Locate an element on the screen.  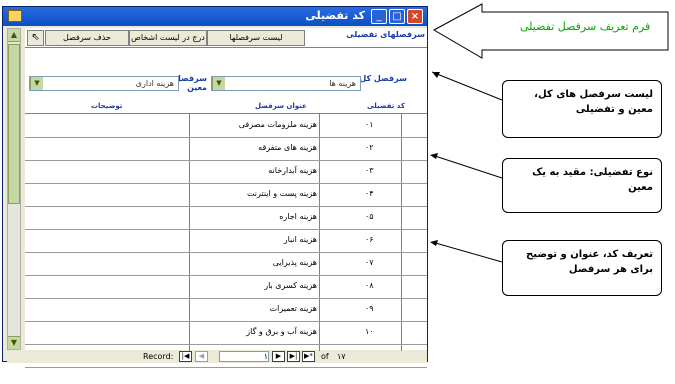
callout-define-code: تعریف کد، عنوان و توضیح برای هر سرفصل is located at coordinates (582, 268).